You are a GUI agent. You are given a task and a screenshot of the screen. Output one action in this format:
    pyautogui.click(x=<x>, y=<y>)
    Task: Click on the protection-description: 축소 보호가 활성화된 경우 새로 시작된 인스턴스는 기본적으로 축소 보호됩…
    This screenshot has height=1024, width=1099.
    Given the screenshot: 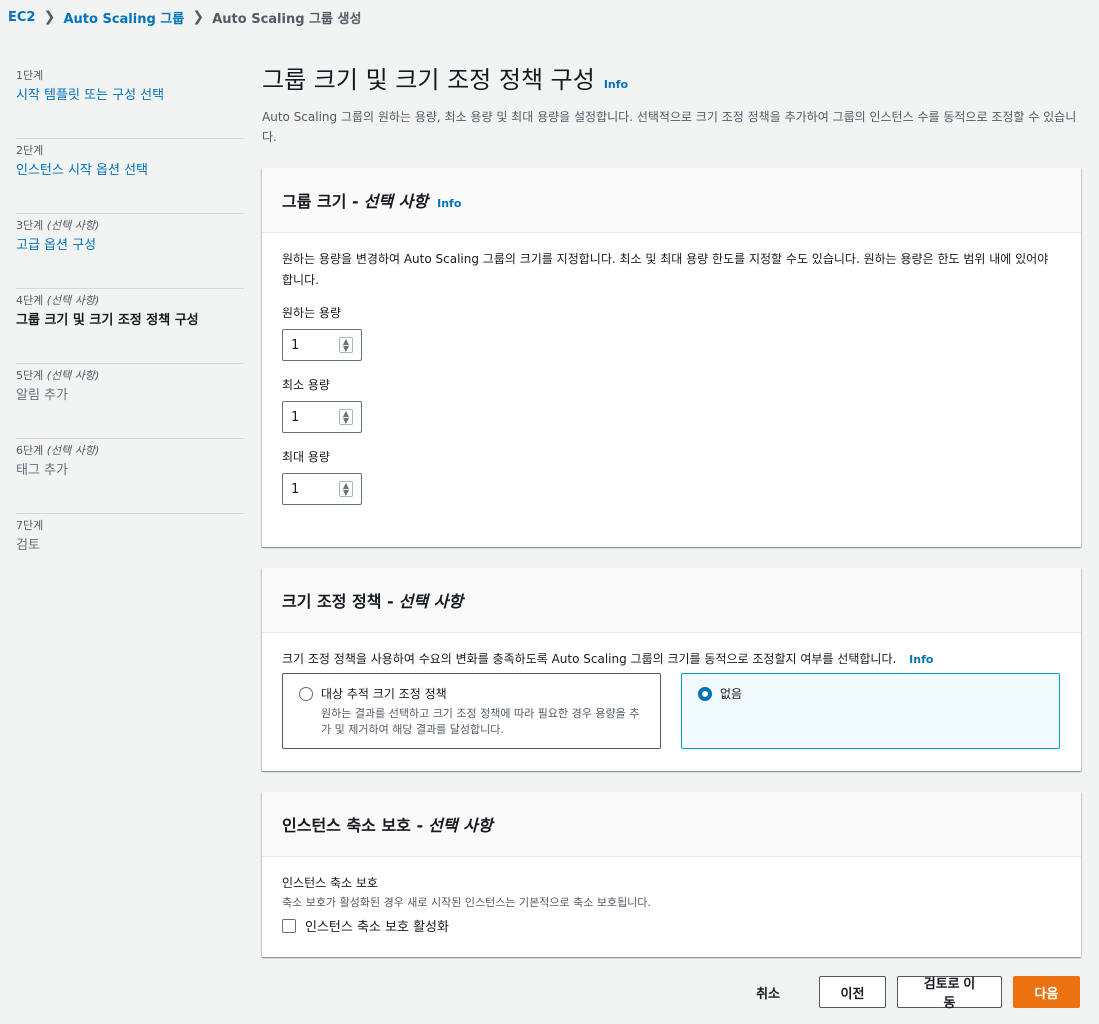 What is the action you would take?
    pyautogui.click(x=466, y=902)
    